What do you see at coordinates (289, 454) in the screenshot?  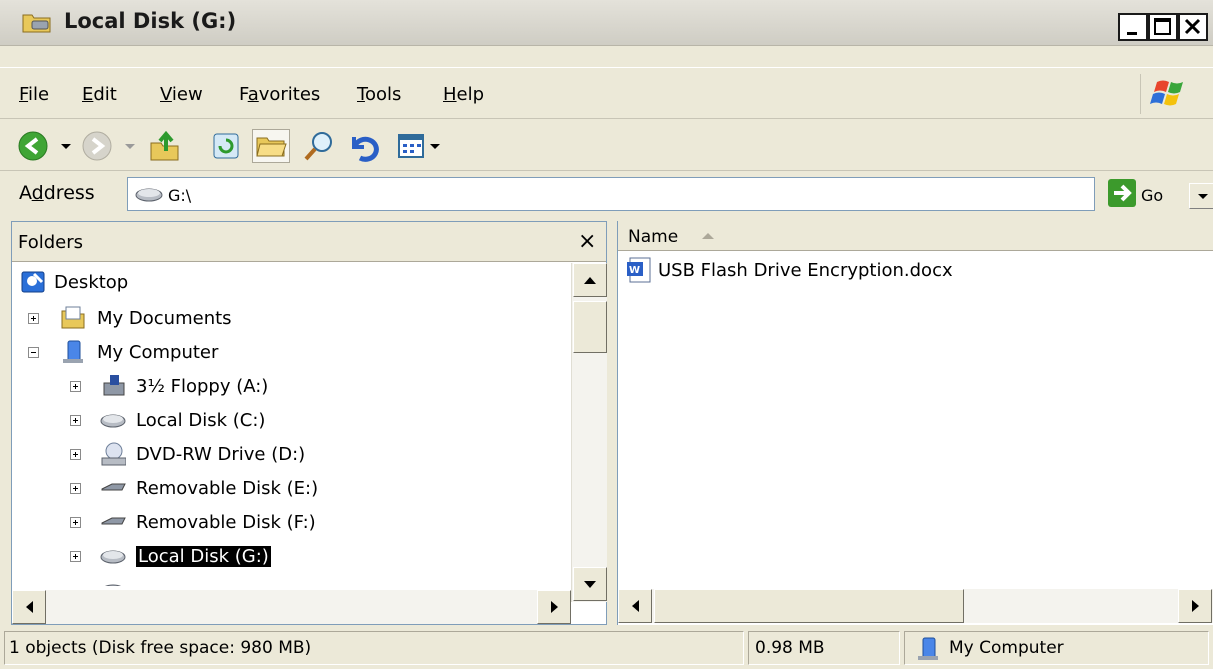 I see `tree-item-dvd-d: DVD-RW Drive (D:)` at bounding box center [289, 454].